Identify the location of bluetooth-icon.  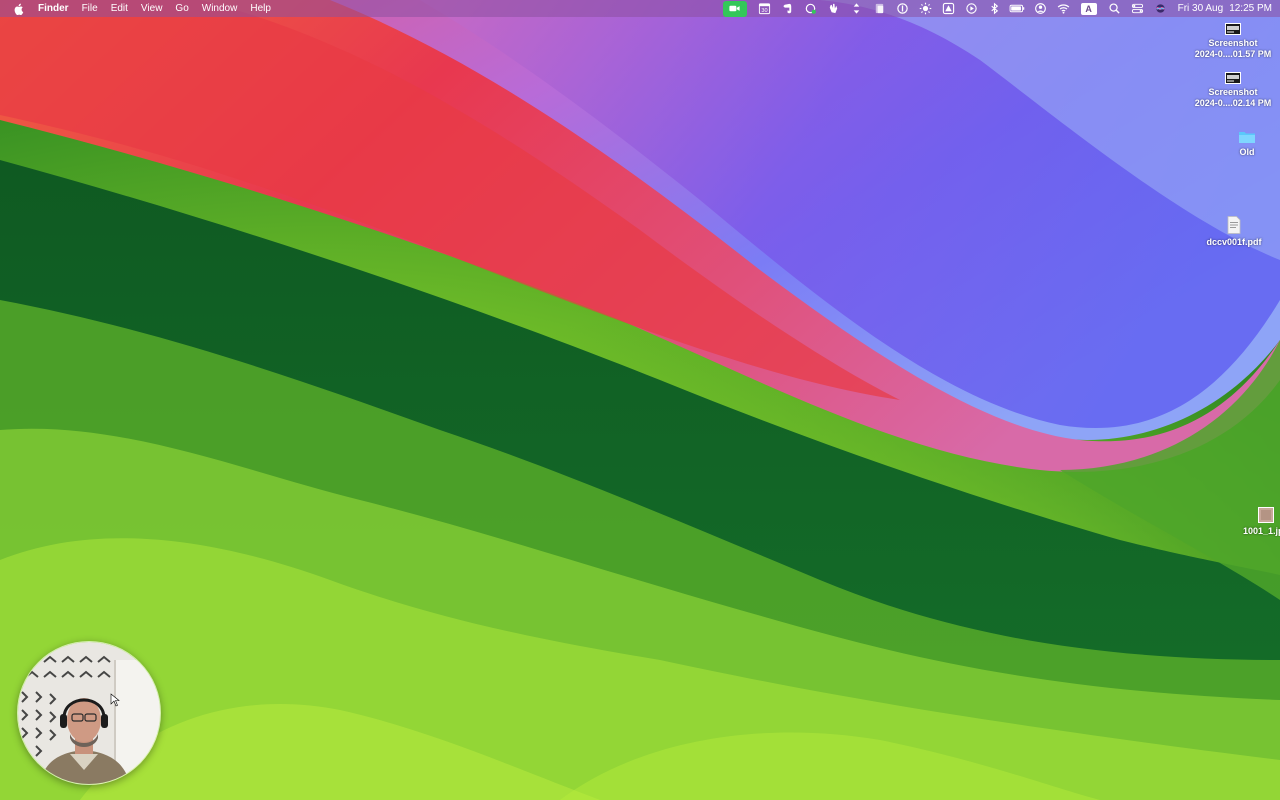
(995, 8).